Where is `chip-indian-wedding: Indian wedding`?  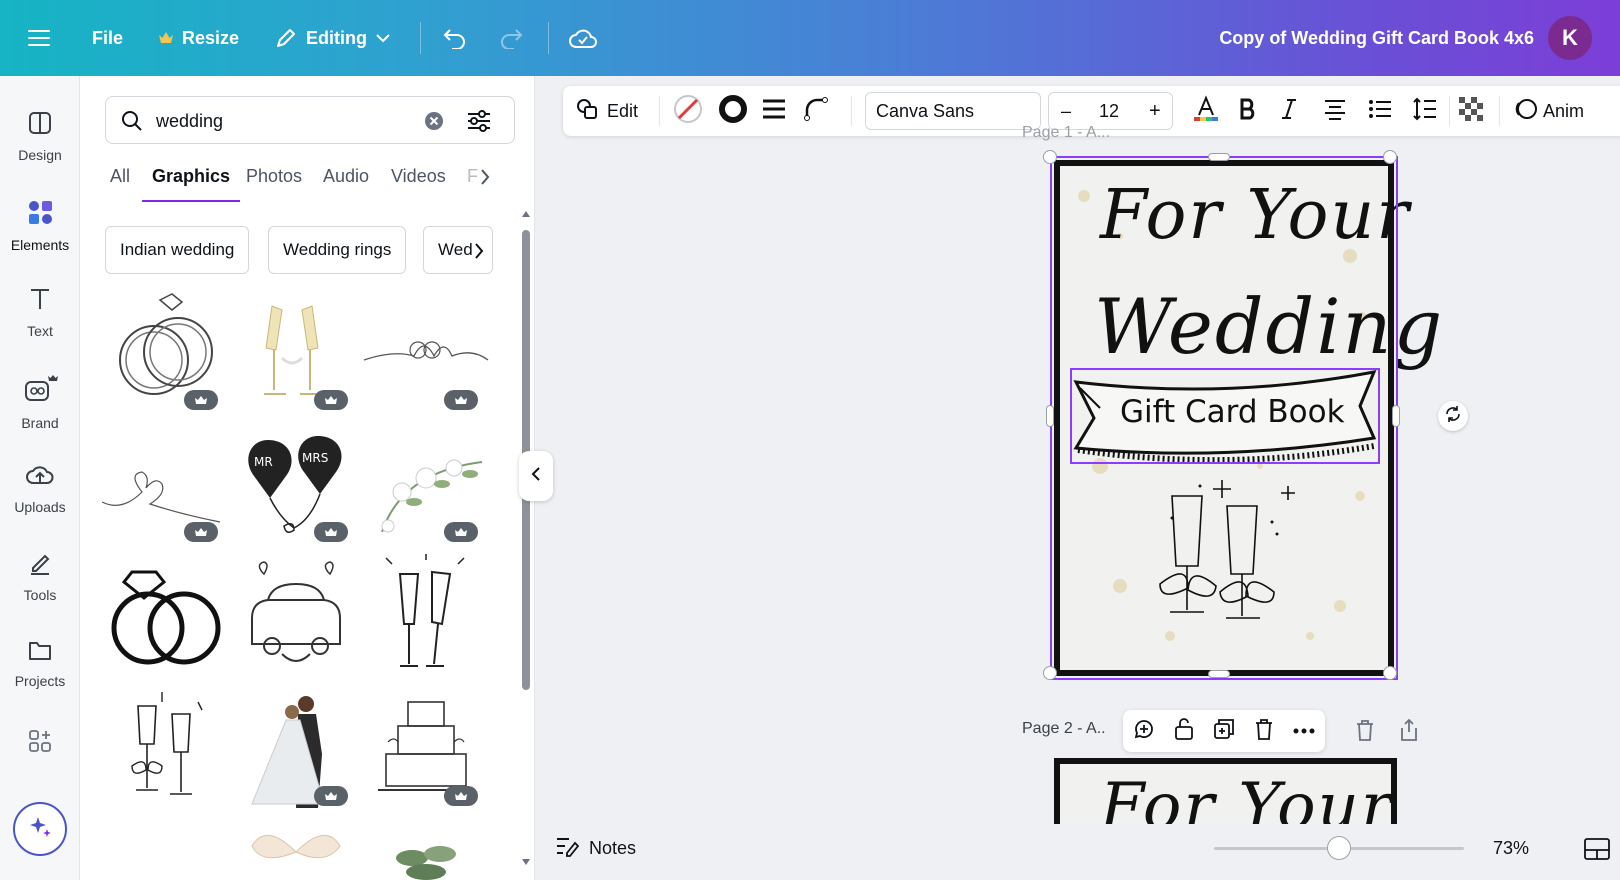 chip-indian-wedding: Indian wedding is located at coordinates (177, 250).